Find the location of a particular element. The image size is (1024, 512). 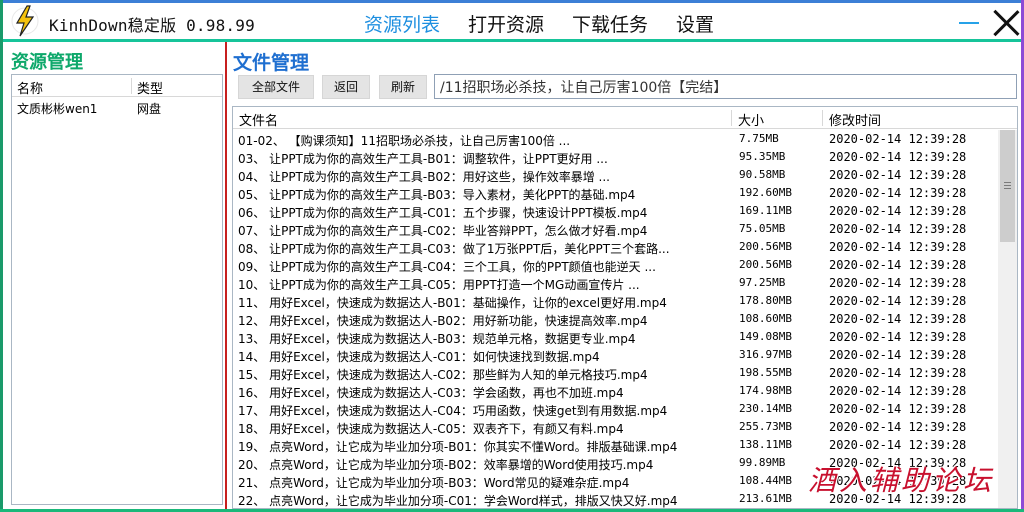

file-size: 178.80MB is located at coordinates (765, 300).